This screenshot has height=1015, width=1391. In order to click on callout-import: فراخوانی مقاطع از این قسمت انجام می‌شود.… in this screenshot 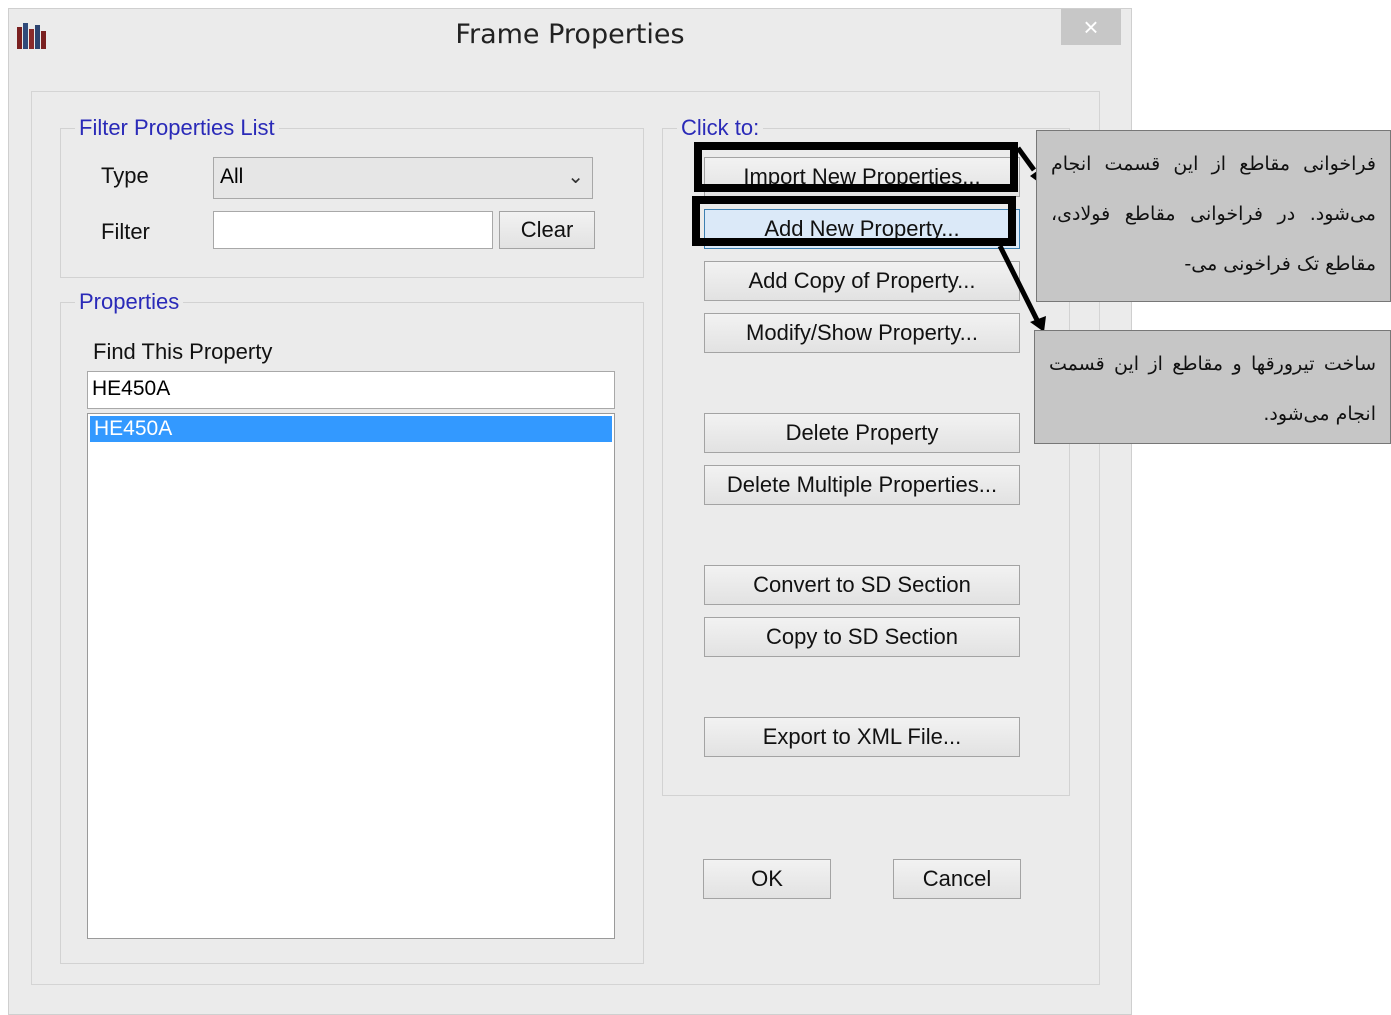, I will do `click(1213, 216)`.